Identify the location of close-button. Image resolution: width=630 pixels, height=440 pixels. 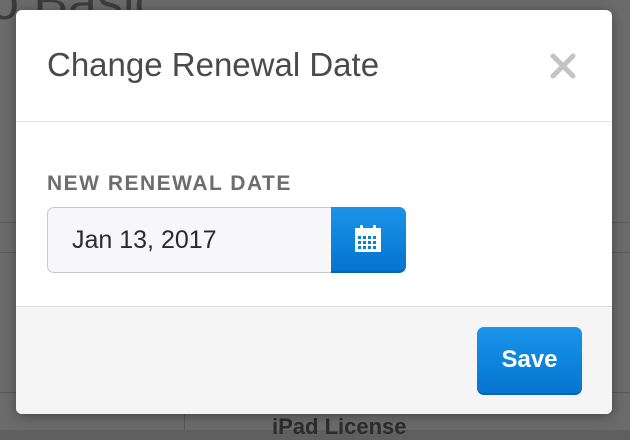
(563, 66).